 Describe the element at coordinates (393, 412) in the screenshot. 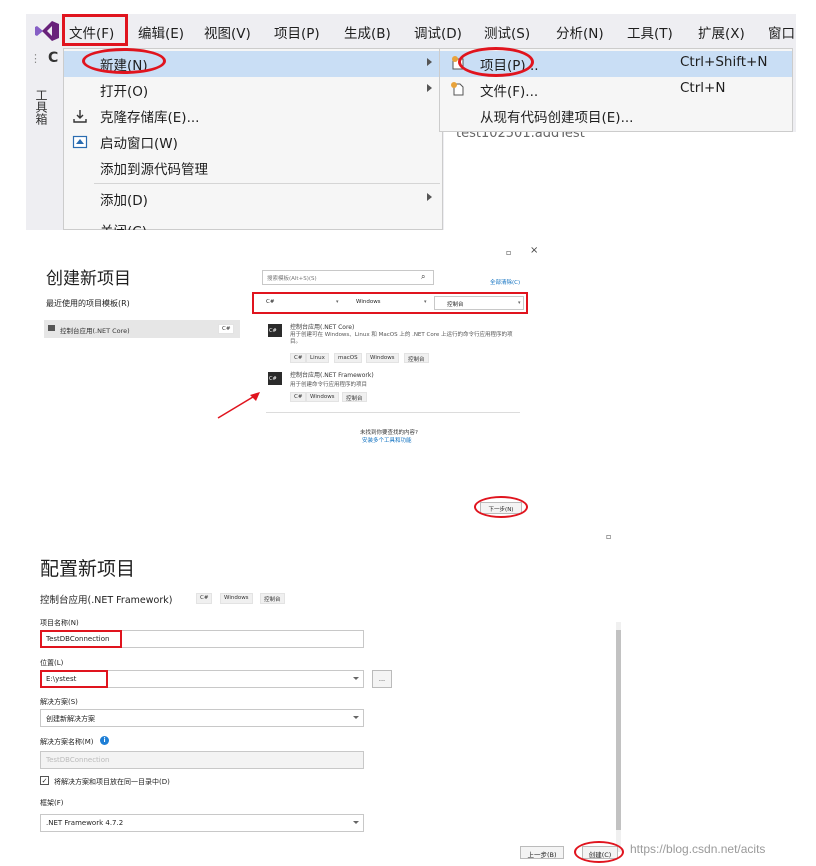

I see `divider` at that location.